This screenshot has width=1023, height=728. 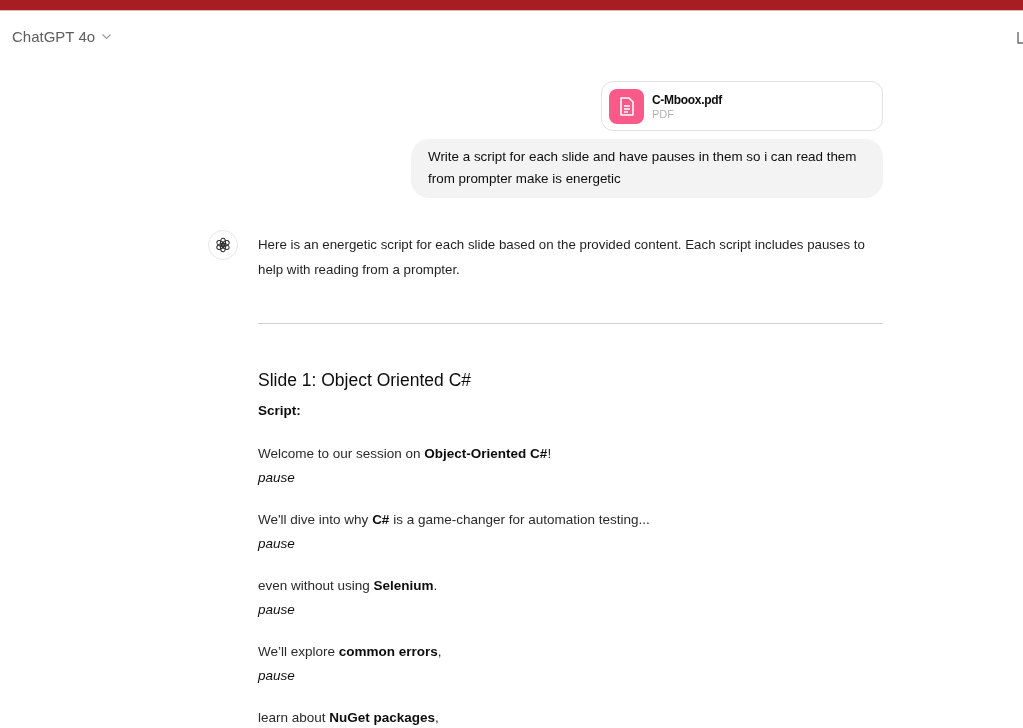 What do you see at coordinates (350, 652) in the screenshot?
I see `script-line: We’ll explore common errors,` at bounding box center [350, 652].